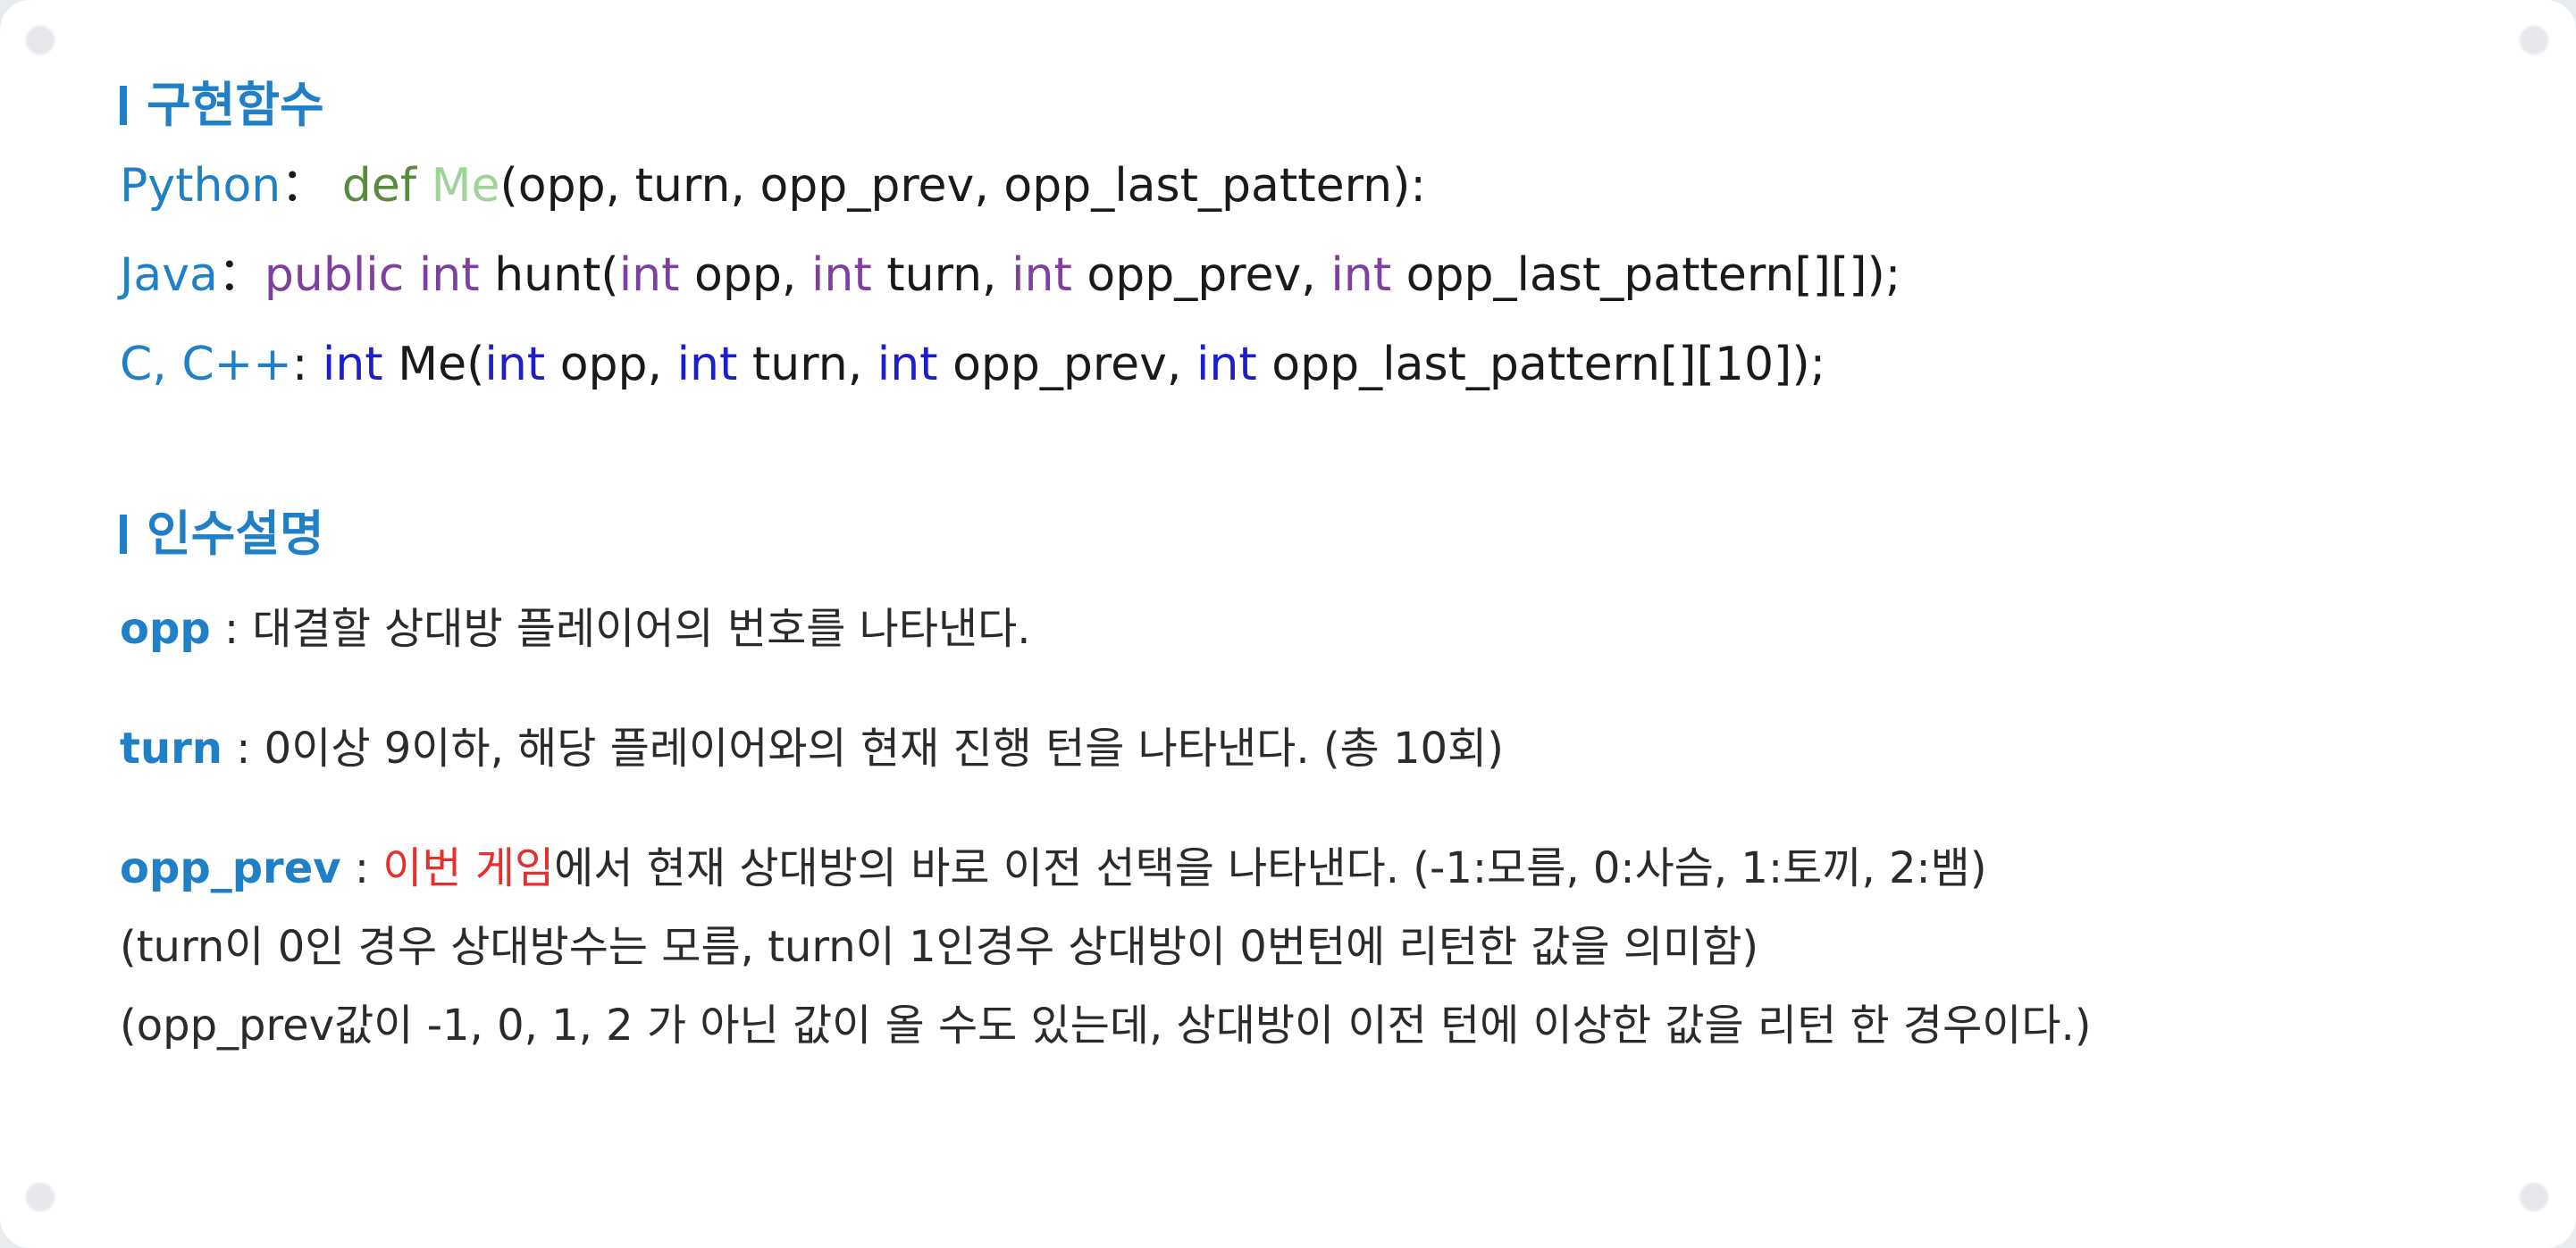  I want to click on code-text: hunt(, so click(549, 275).